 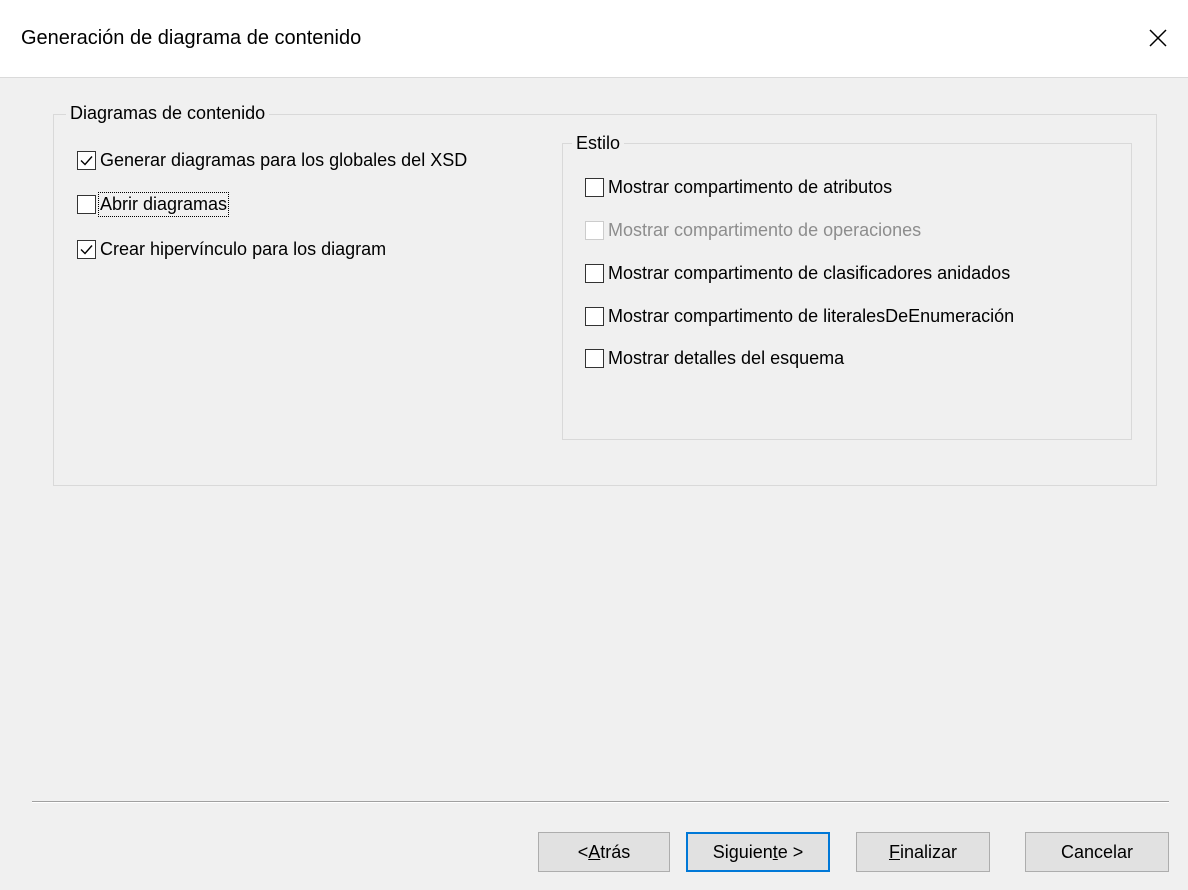 I want to click on cancel-button: Cancelar, so click(x=1097, y=852).